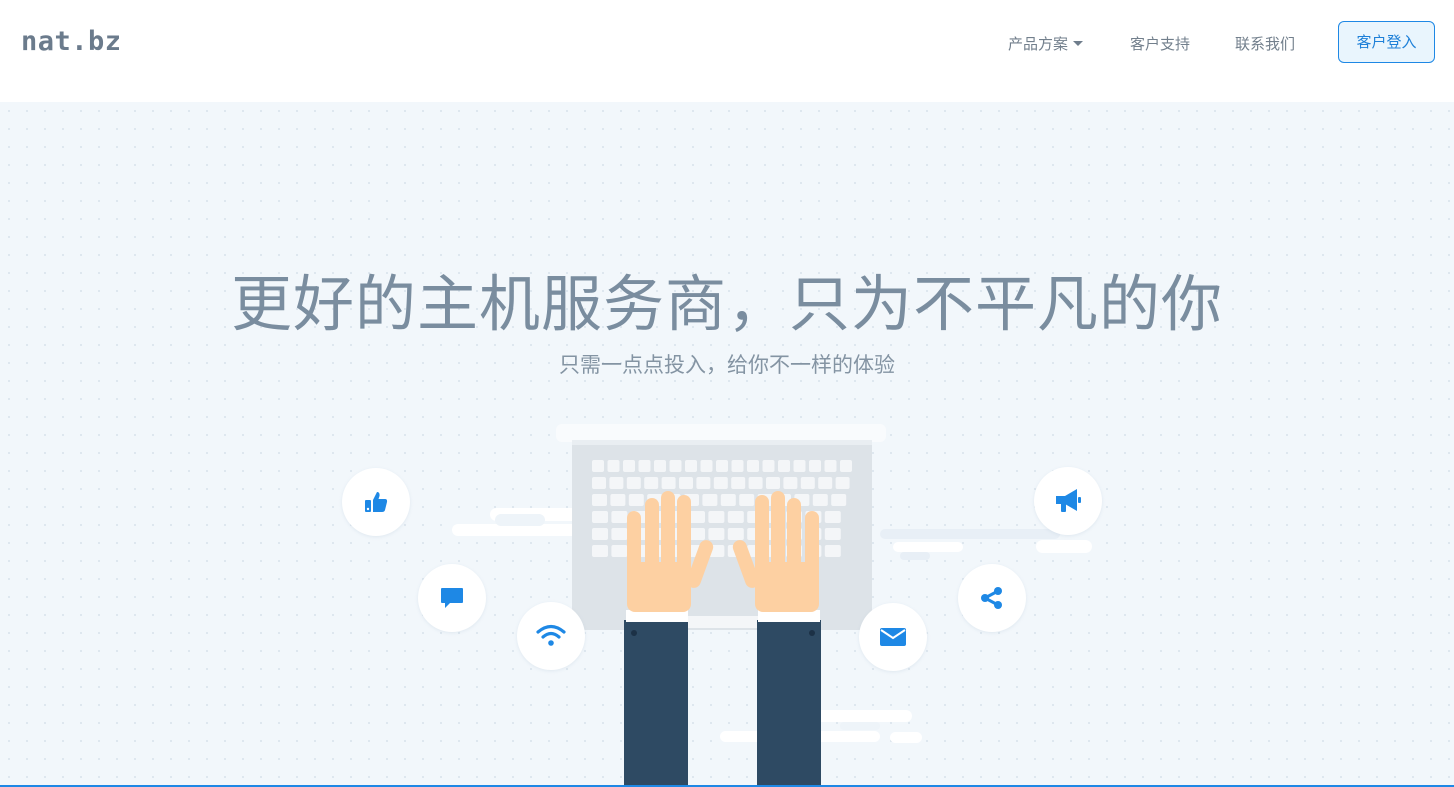  What do you see at coordinates (452, 598) in the screenshot?
I see `comment-icon` at bounding box center [452, 598].